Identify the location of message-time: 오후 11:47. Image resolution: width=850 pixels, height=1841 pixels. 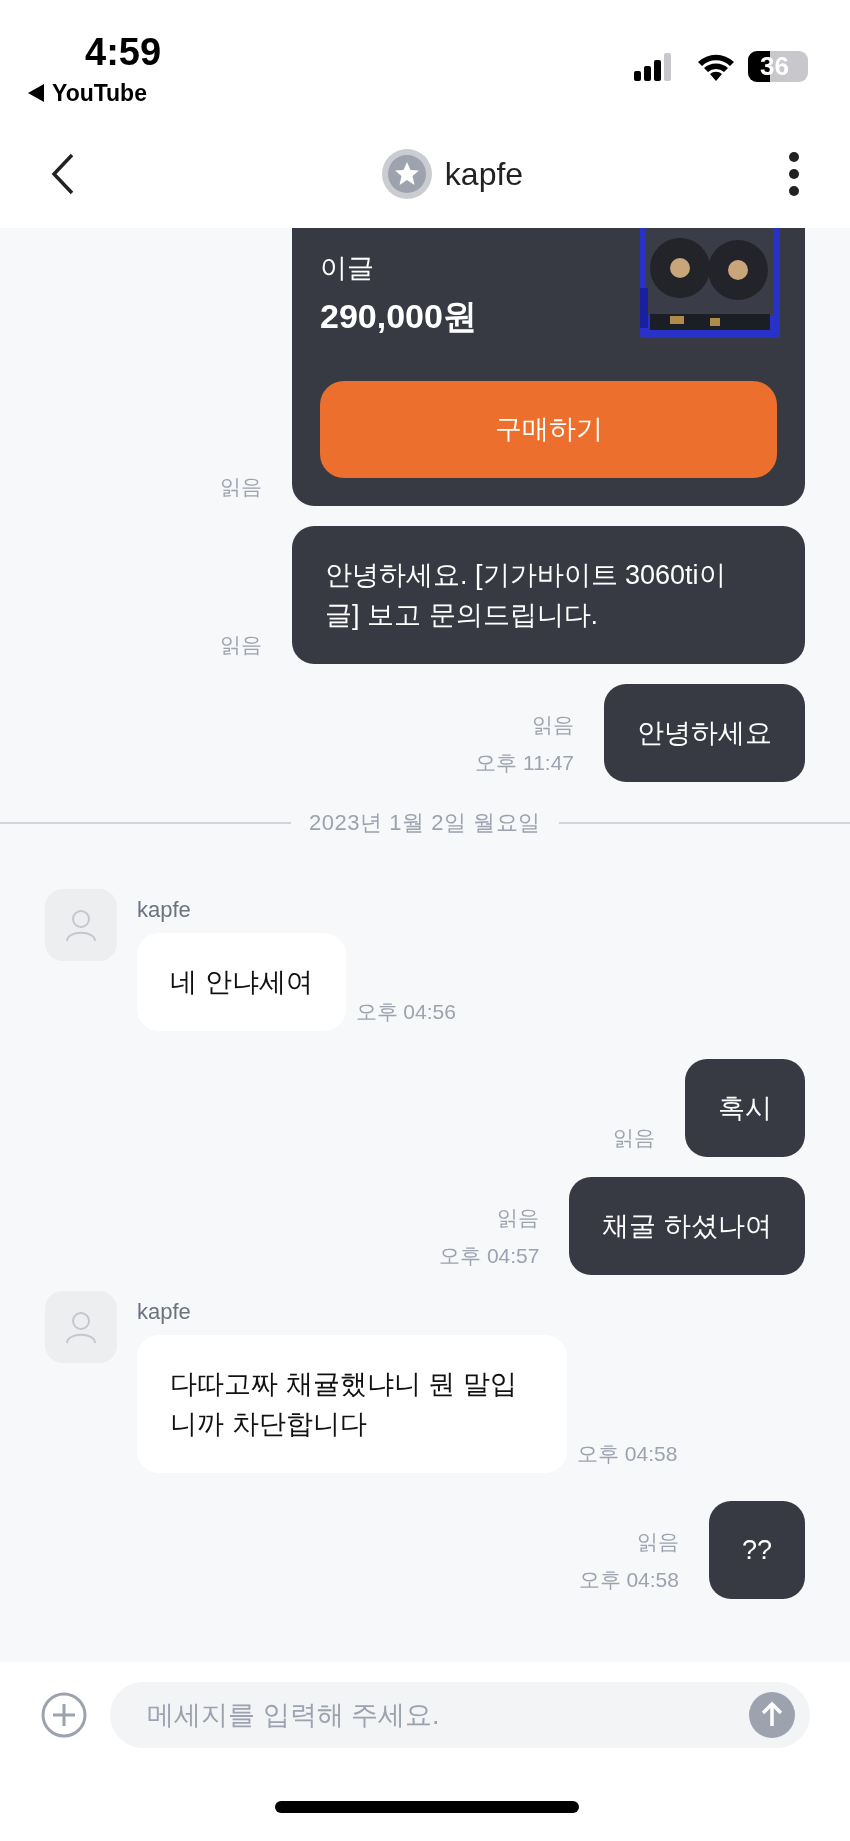
(524, 763).